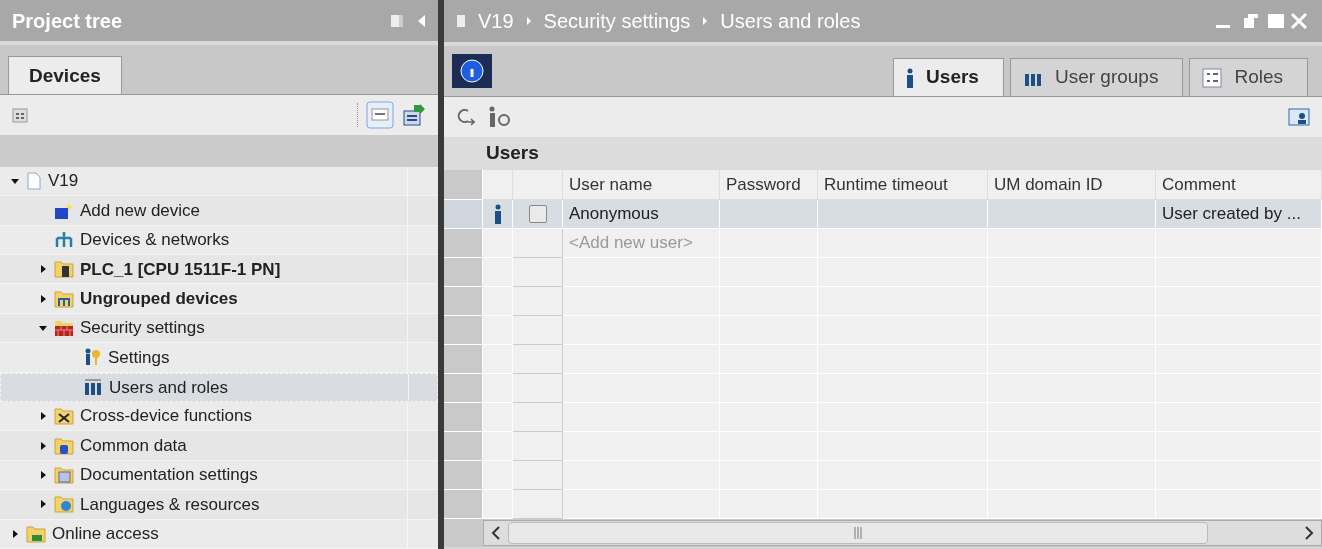 The image size is (1322, 549). What do you see at coordinates (68, 21) in the screenshot?
I see `panel-title: Project tree` at bounding box center [68, 21].